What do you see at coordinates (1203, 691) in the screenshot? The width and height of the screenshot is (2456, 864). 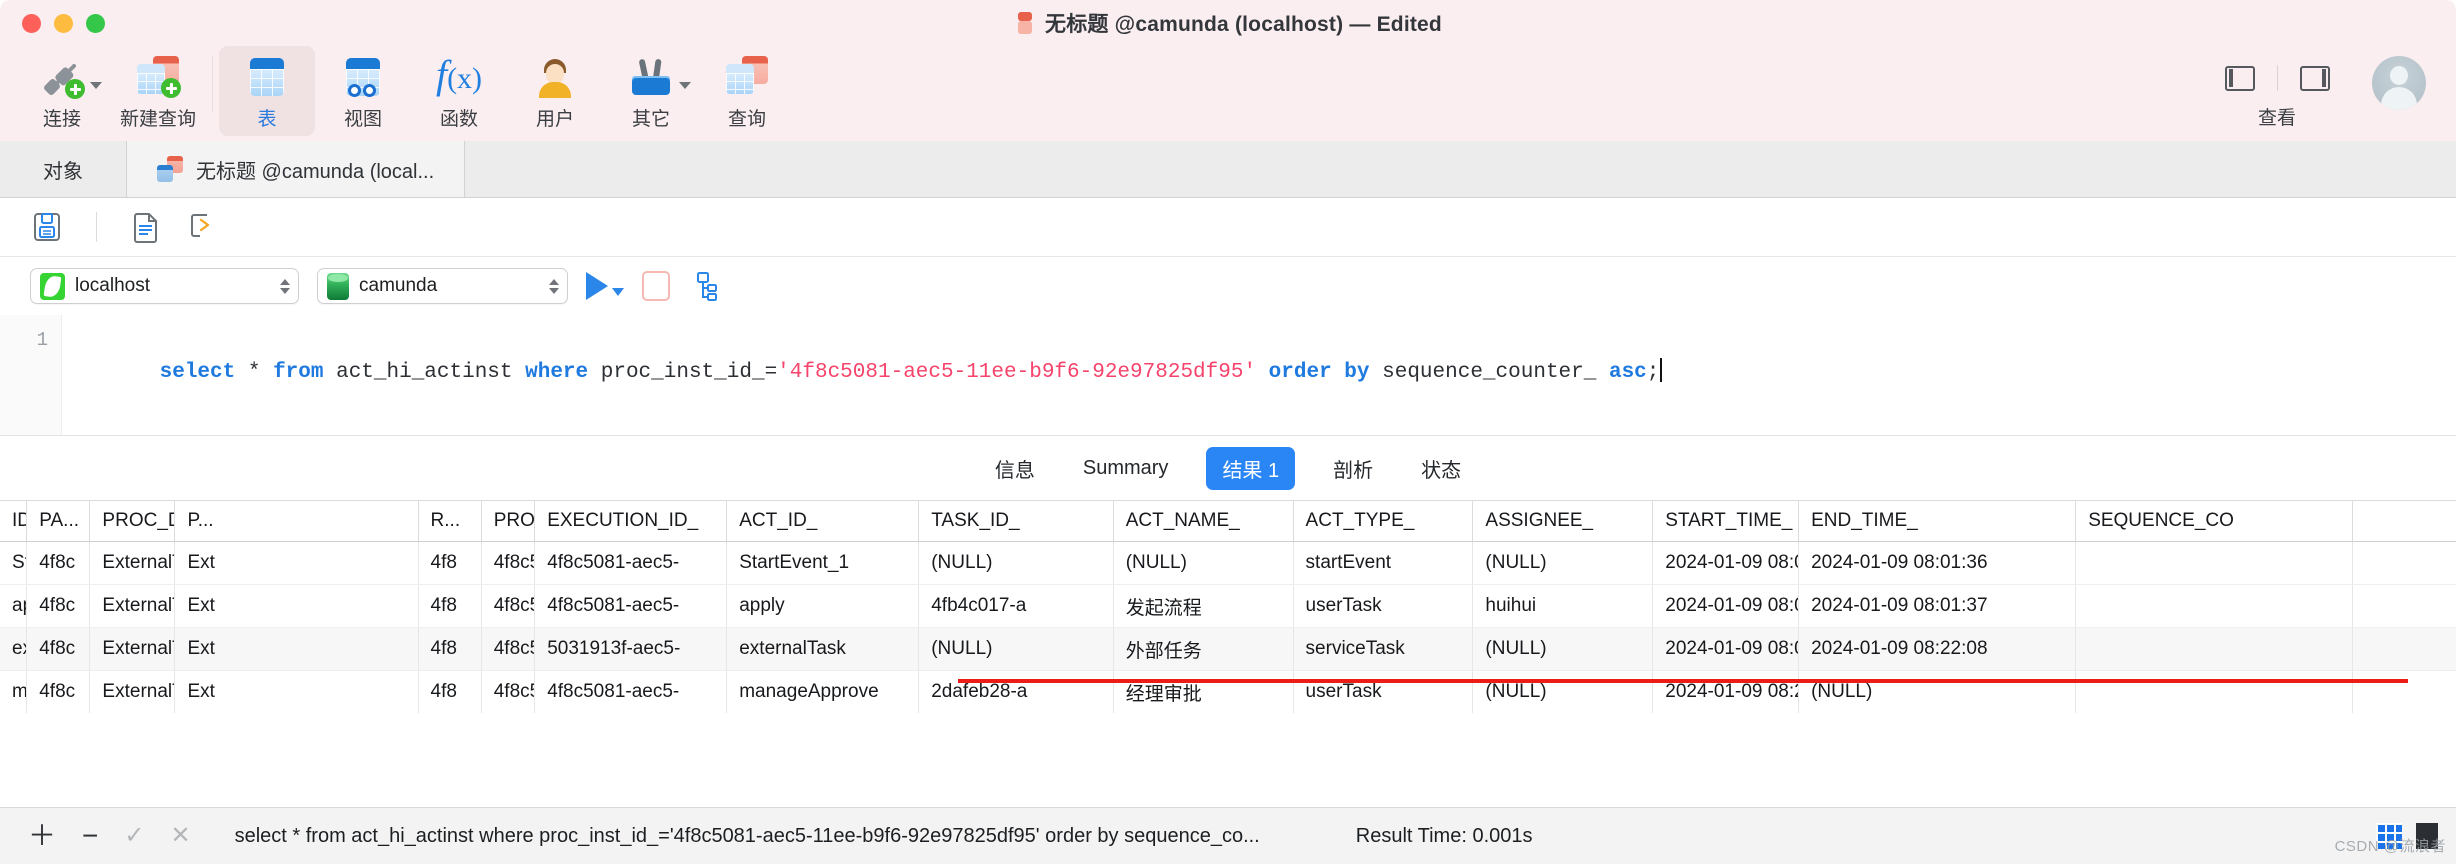 I see `table-cell: 经理审批` at bounding box center [1203, 691].